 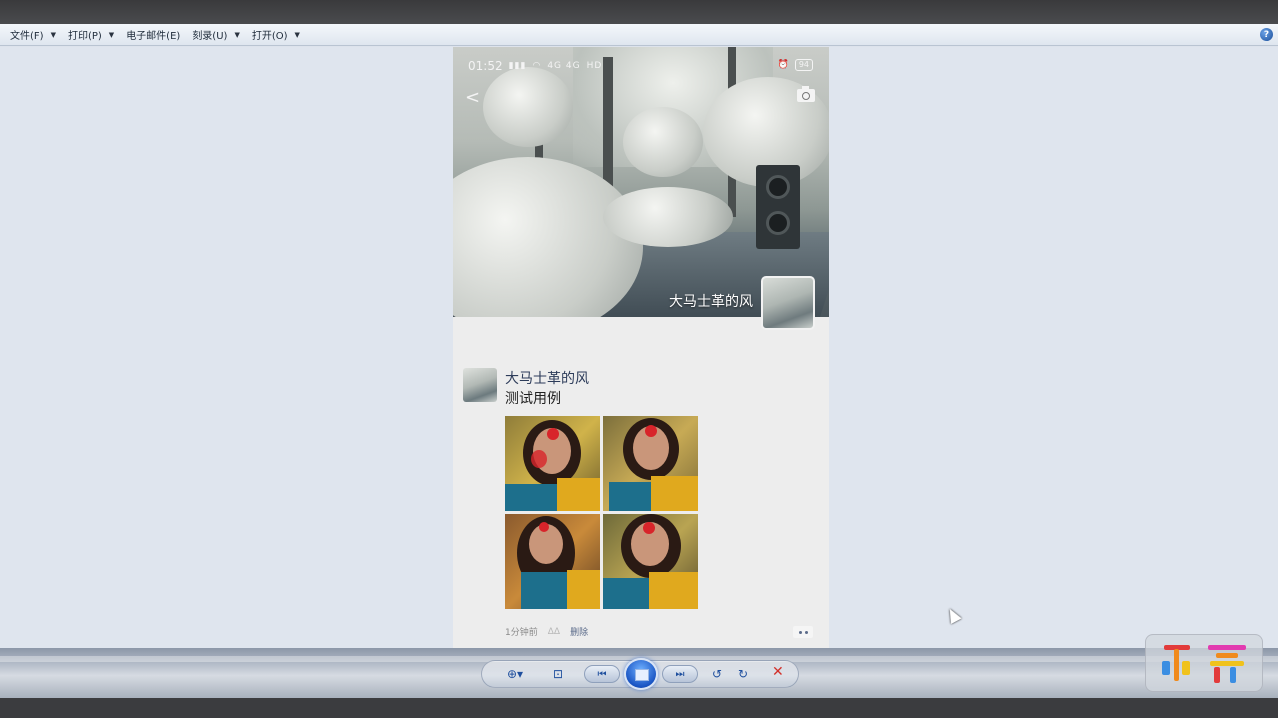 I want to click on post-avatar, so click(x=480, y=385).